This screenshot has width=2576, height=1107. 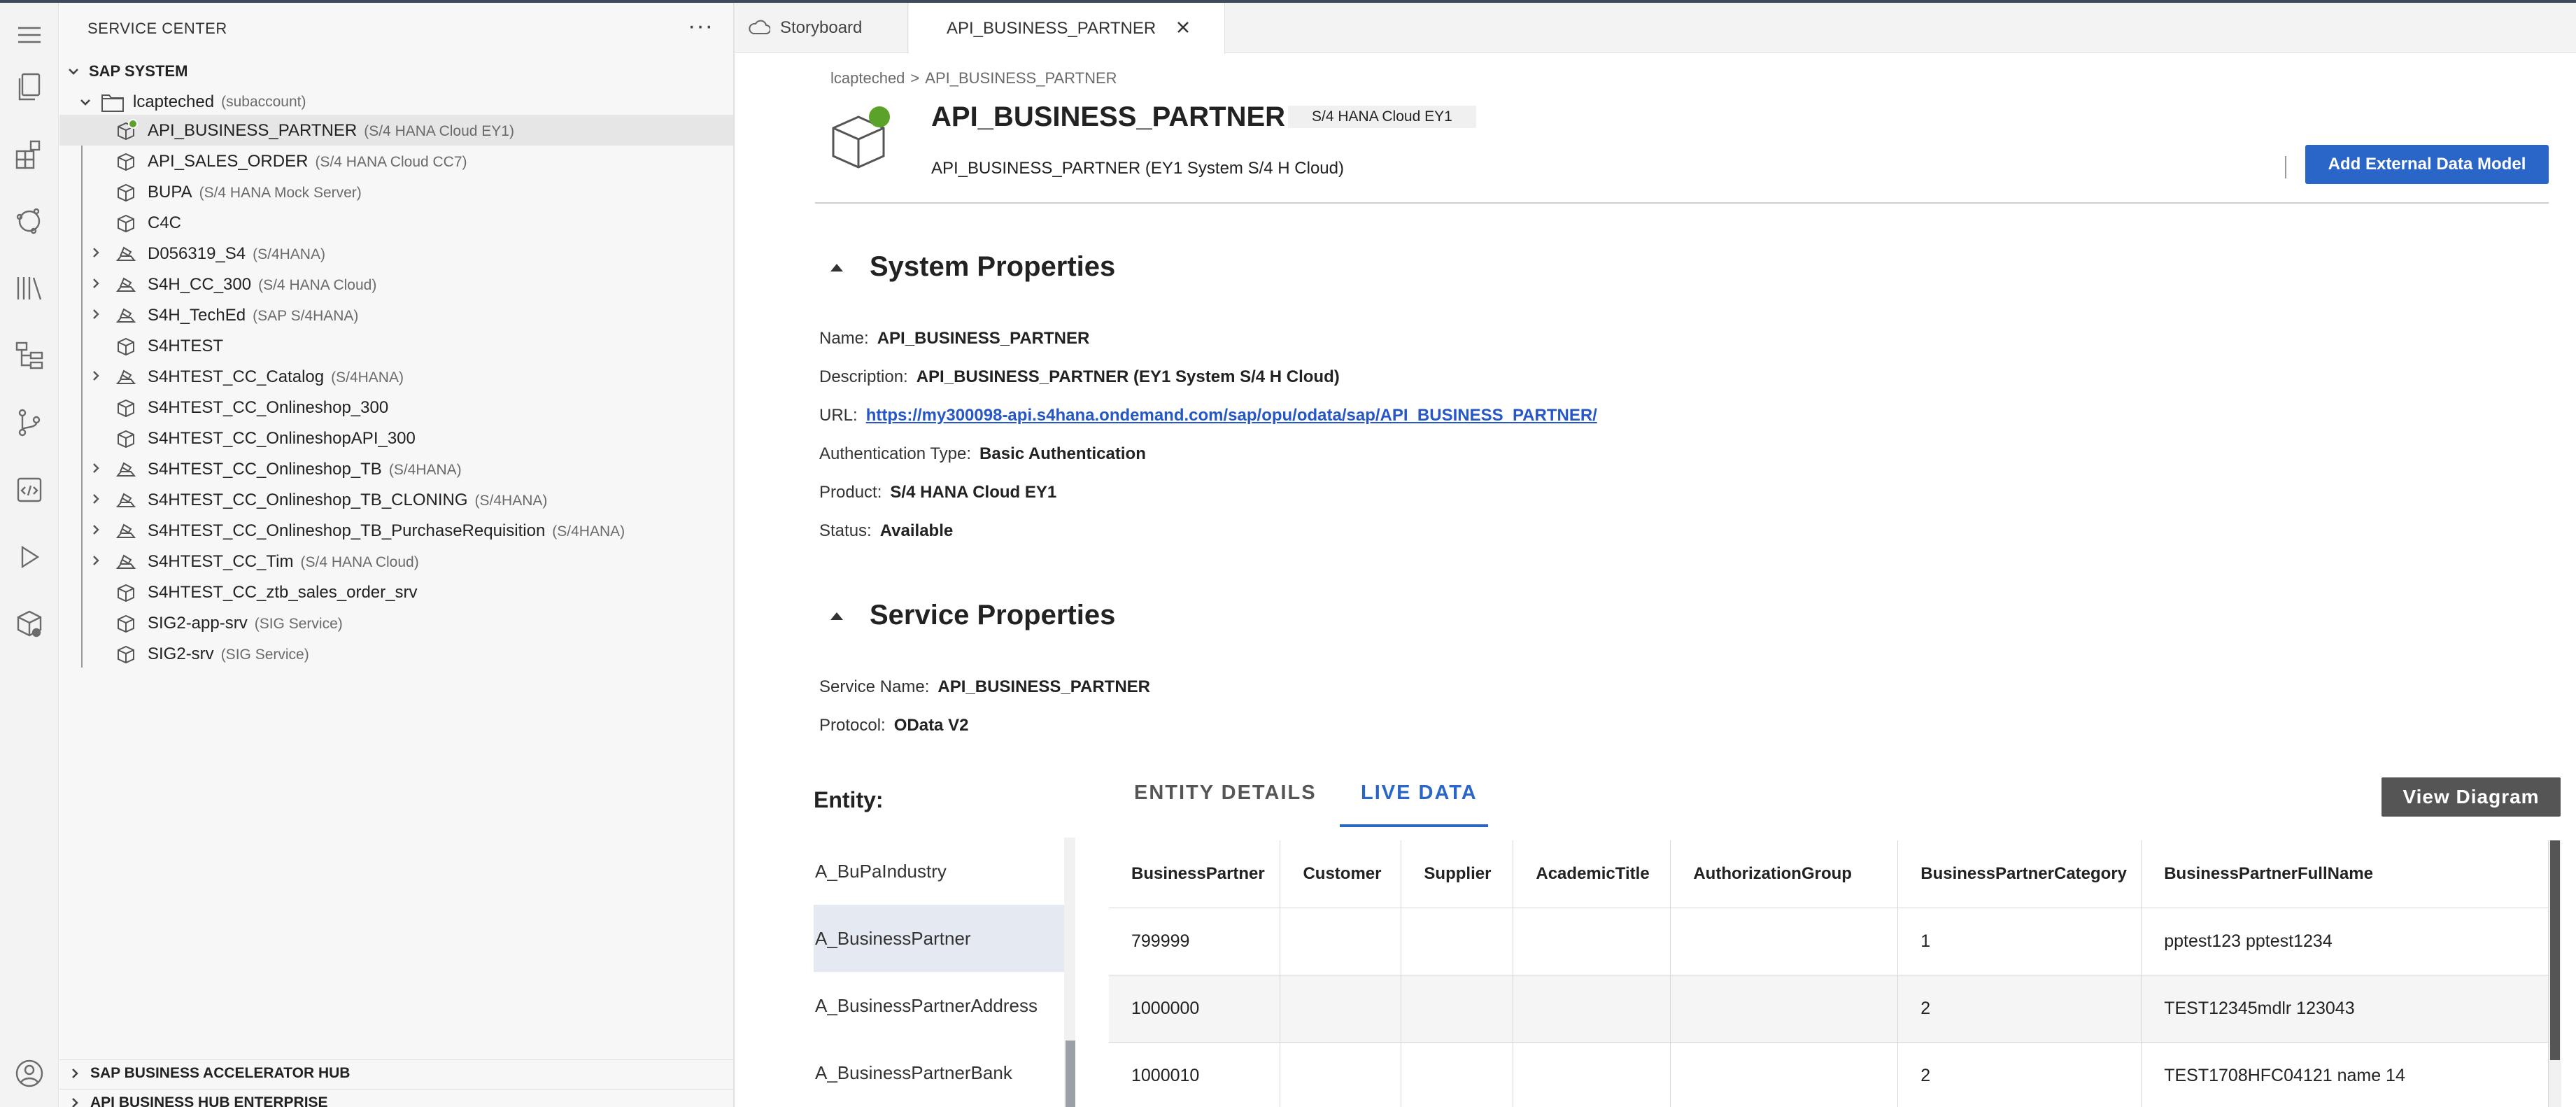 What do you see at coordinates (29, 86) in the screenshot?
I see `explorer-icon` at bounding box center [29, 86].